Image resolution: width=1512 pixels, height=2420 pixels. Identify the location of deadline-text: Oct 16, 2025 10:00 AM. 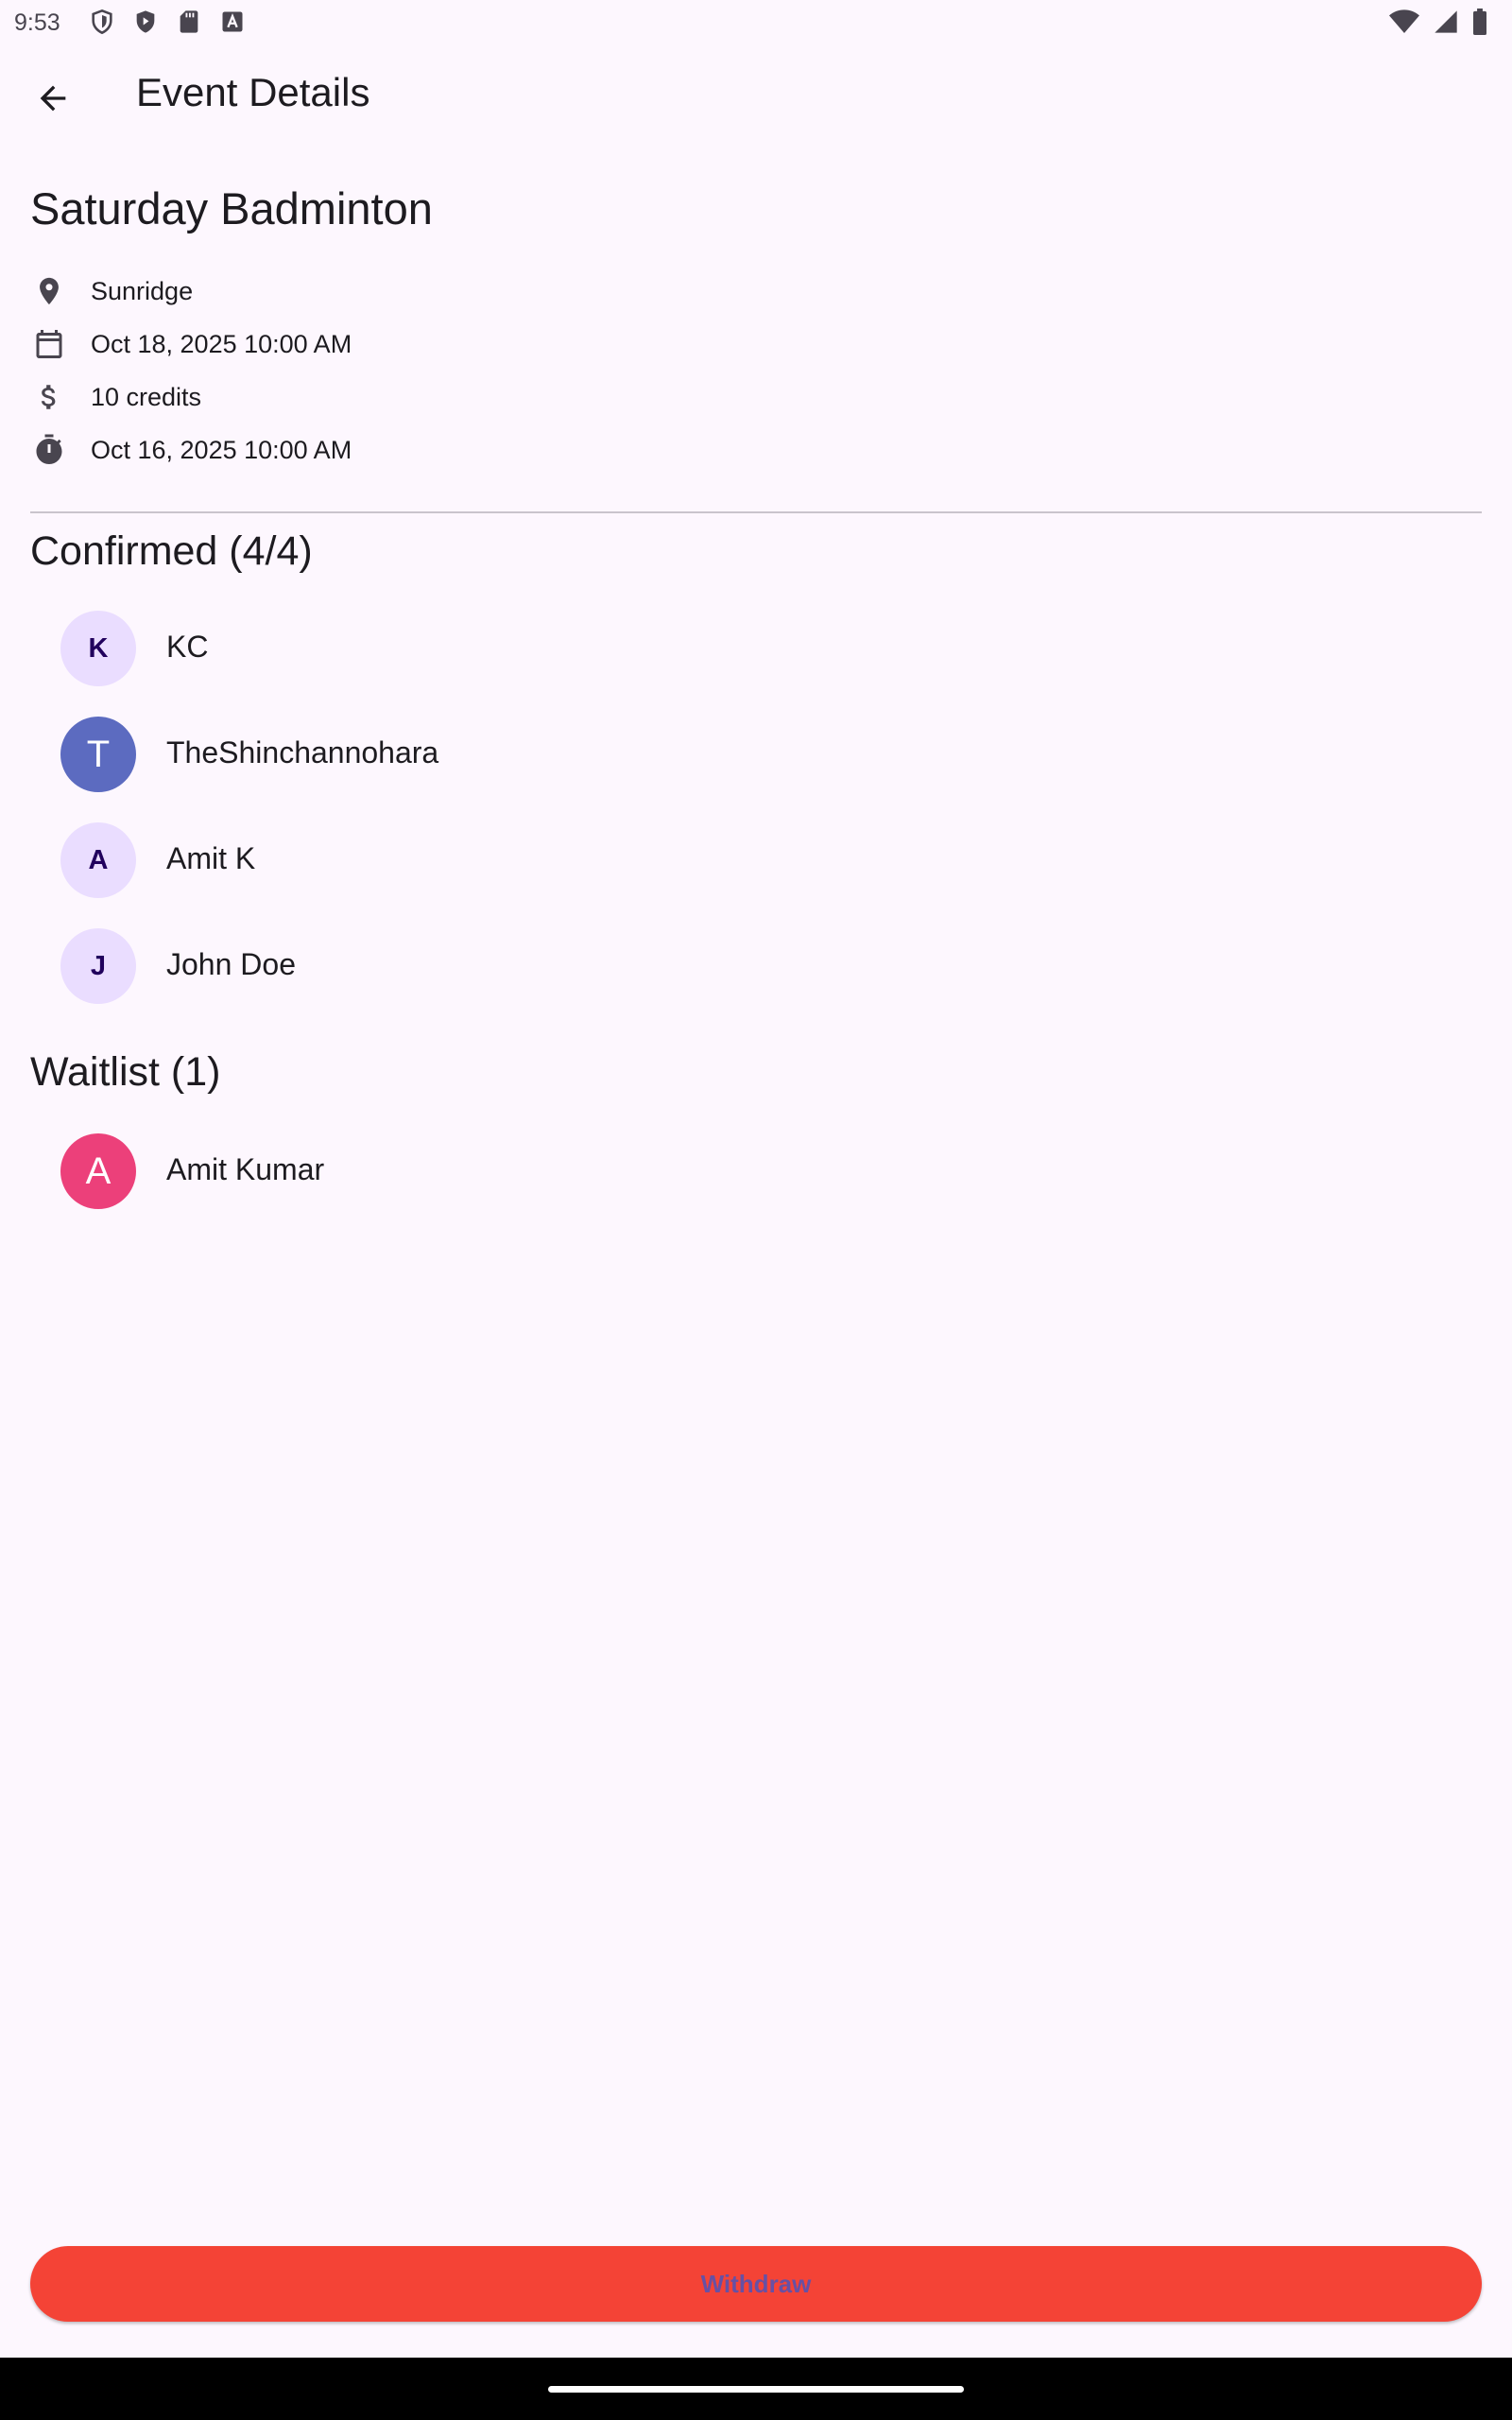
(221, 449).